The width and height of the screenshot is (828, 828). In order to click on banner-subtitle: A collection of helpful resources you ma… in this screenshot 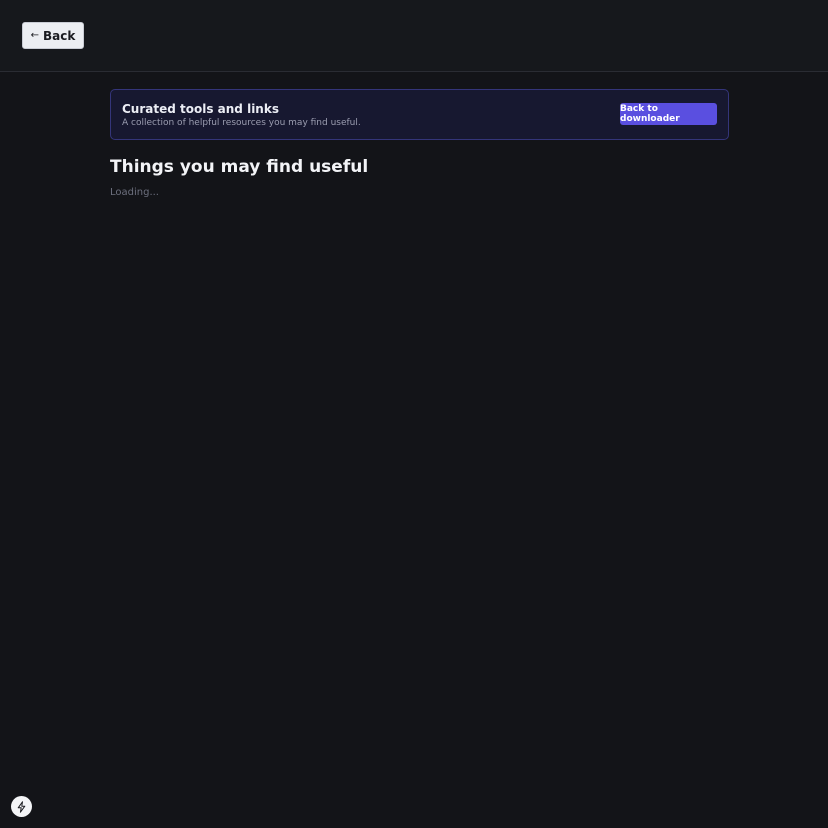, I will do `click(241, 123)`.